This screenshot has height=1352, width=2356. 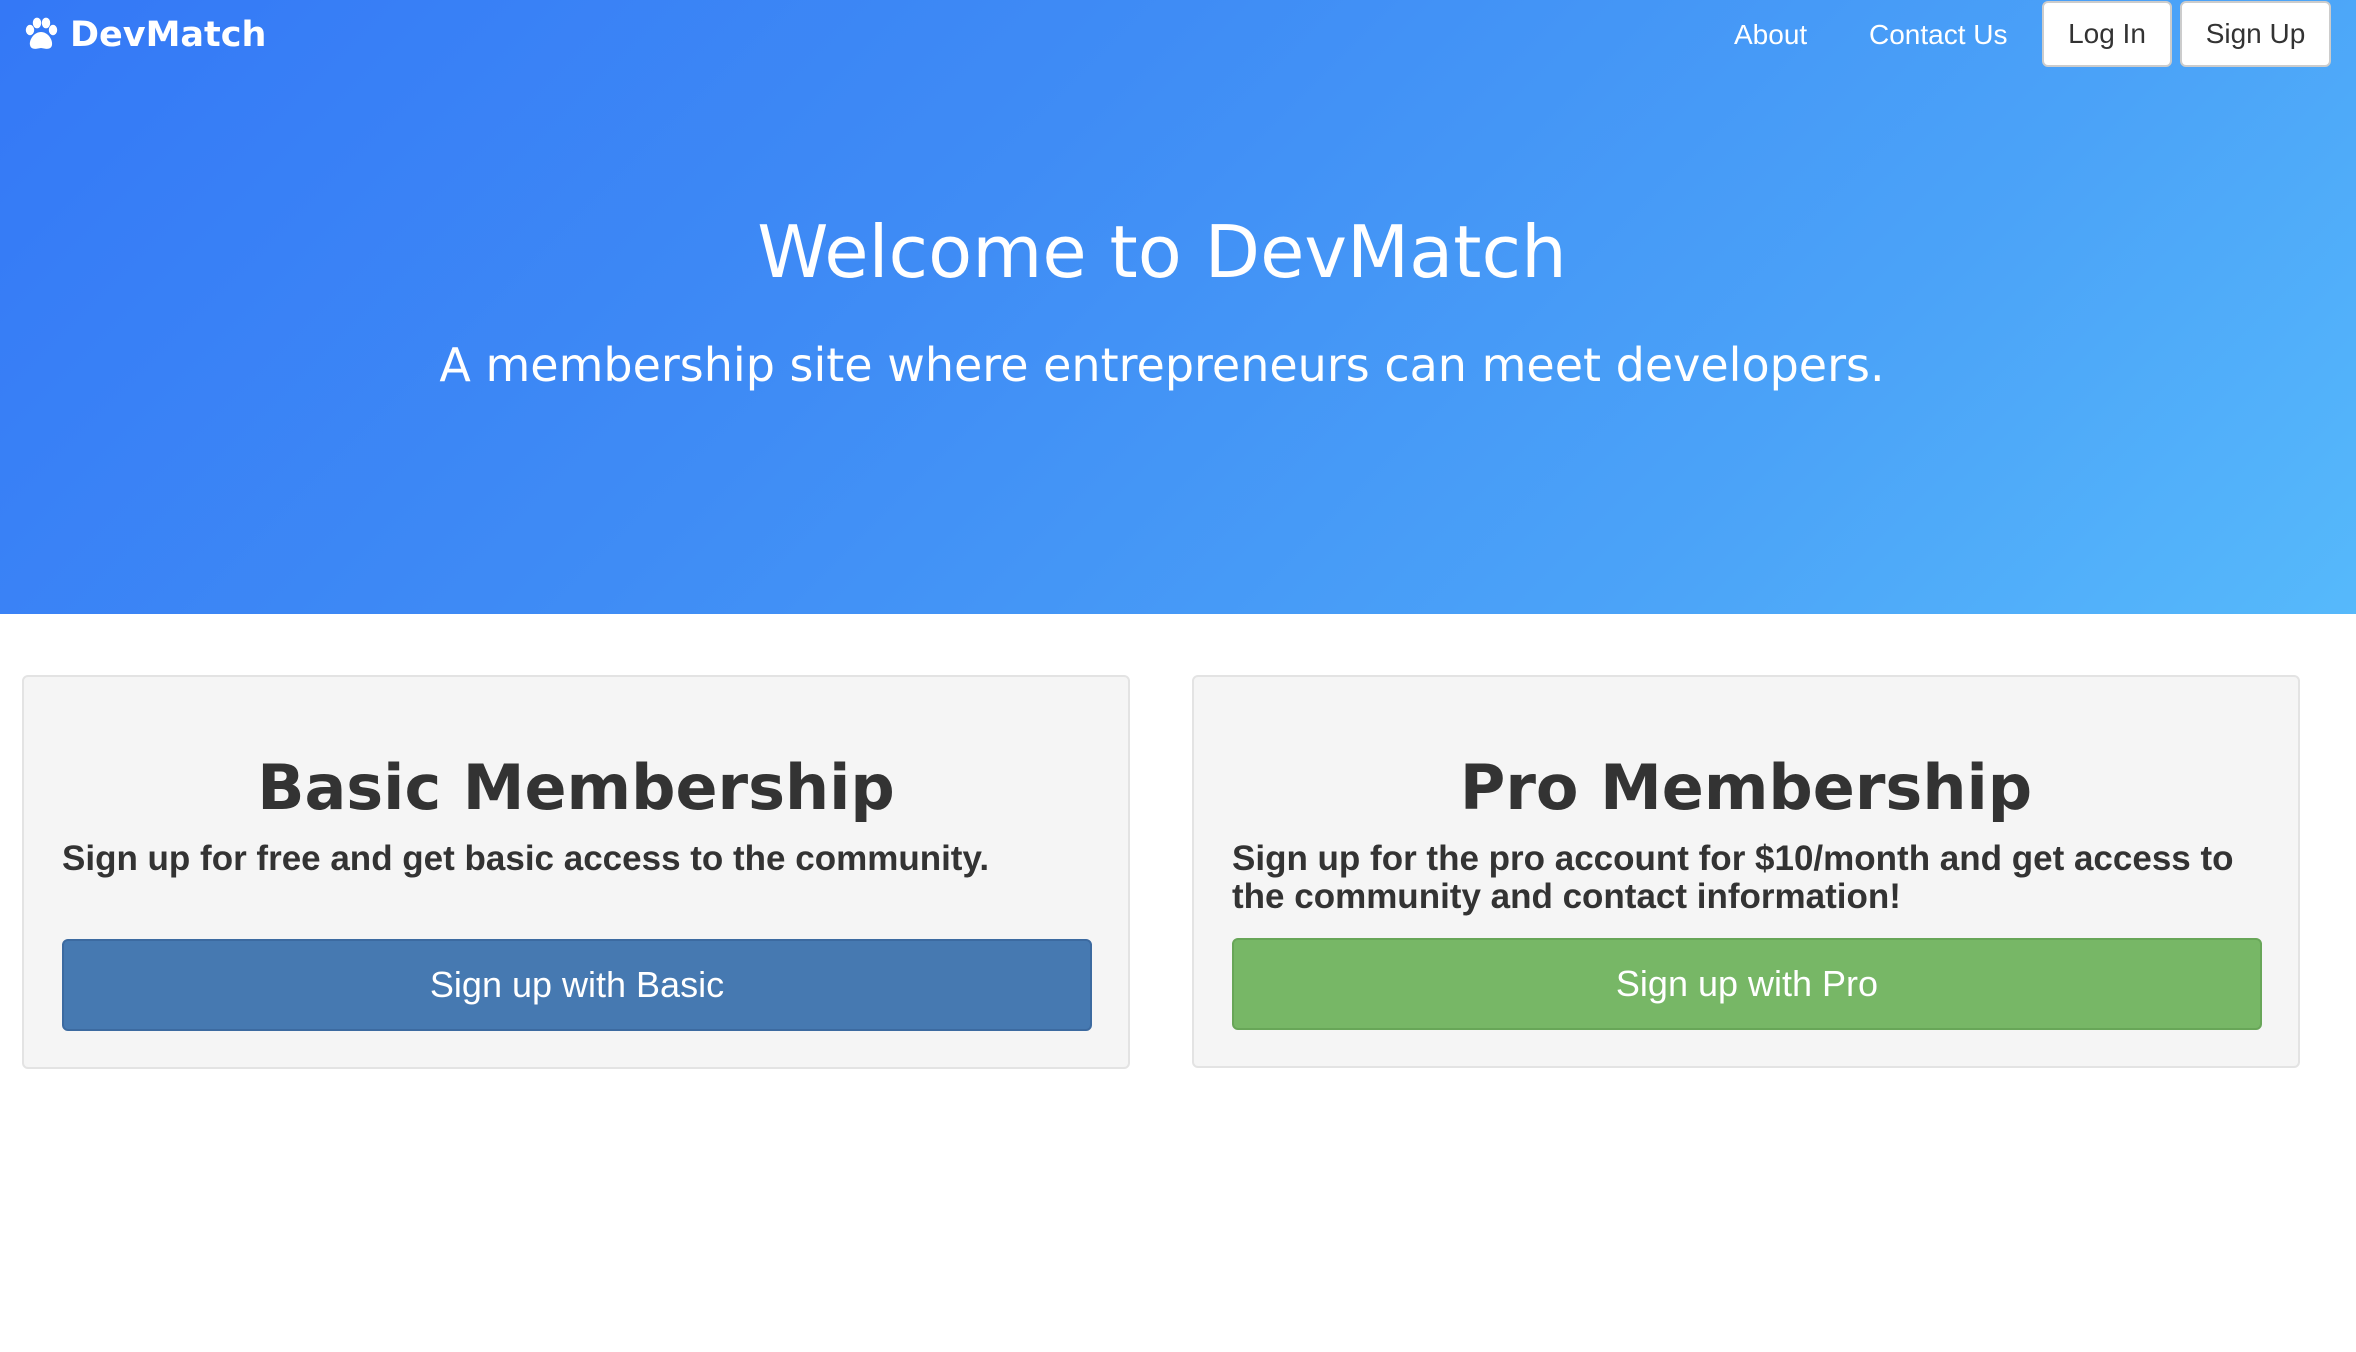 What do you see at coordinates (2255, 34) in the screenshot?
I see `signup-button: Sign Up` at bounding box center [2255, 34].